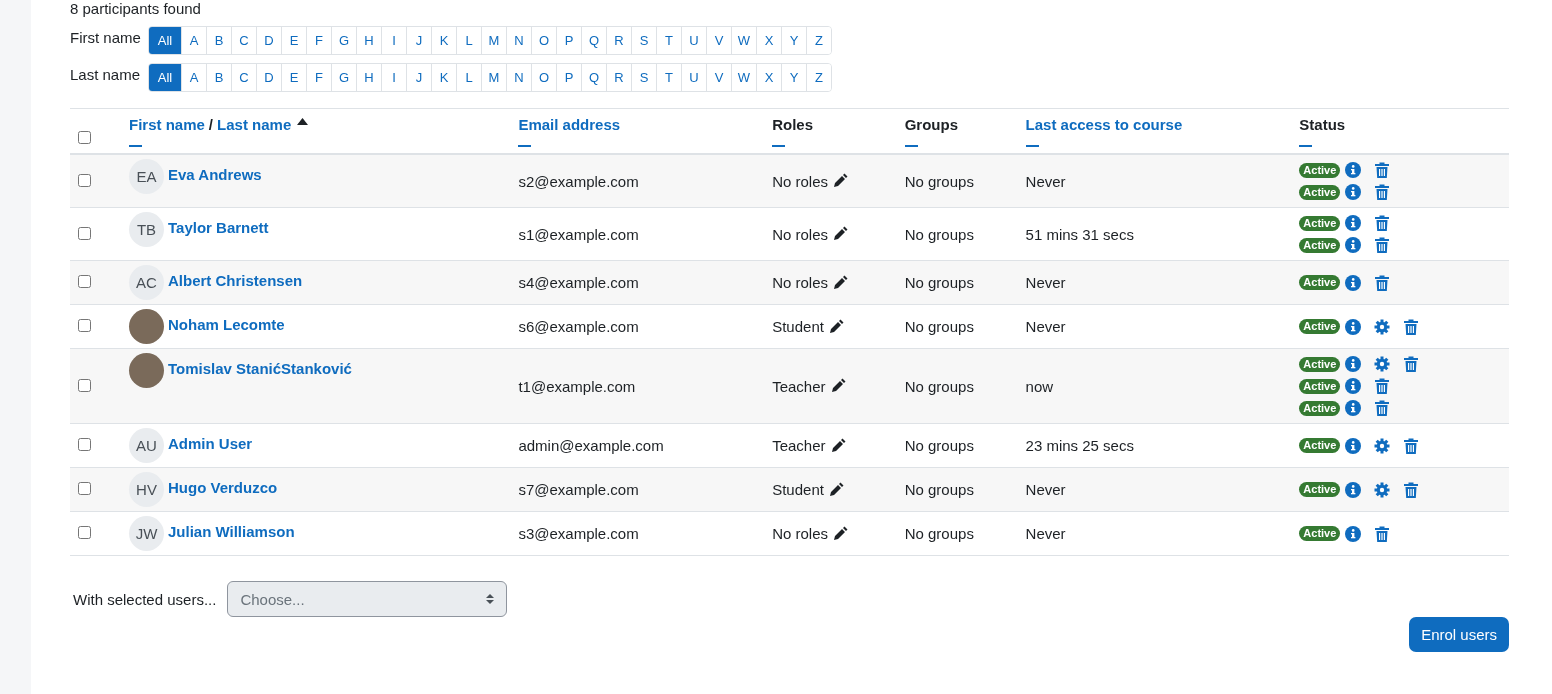 The height and width of the screenshot is (694, 1552). Describe the element at coordinates (106, 74) in the screenshot. I see `filter-label: Last name` at that location.